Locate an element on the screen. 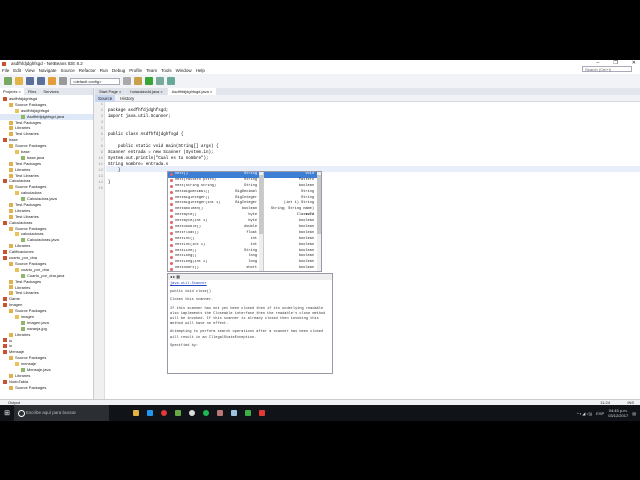 Image resolution: width=640 pixels, height=480 pixels. code-line: public static void main(String[] args) { is located at coordinates (163, 147).